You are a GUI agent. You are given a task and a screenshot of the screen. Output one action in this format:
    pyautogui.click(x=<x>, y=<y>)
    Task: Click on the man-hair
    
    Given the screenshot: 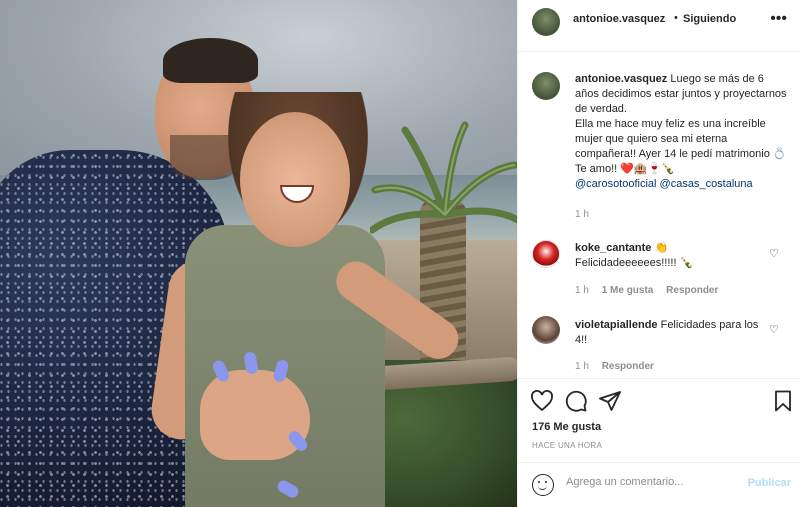 What is the action you would take?
    pyautogui.click(x=210, y=60)
    